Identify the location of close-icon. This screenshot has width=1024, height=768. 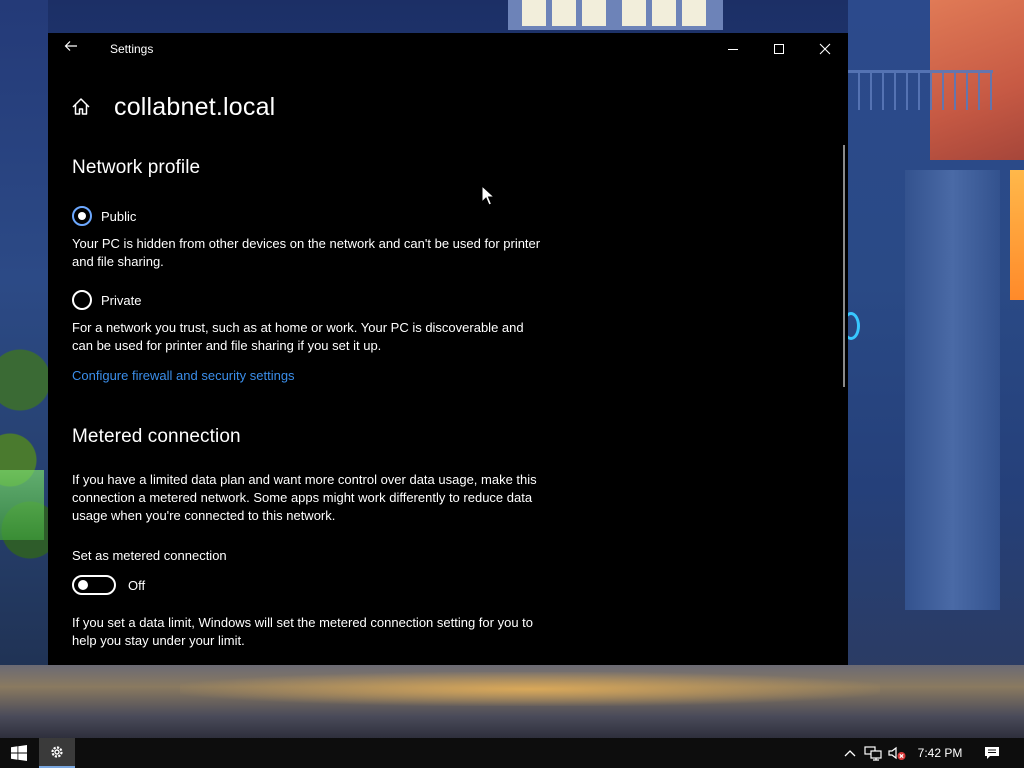
(825, 49).